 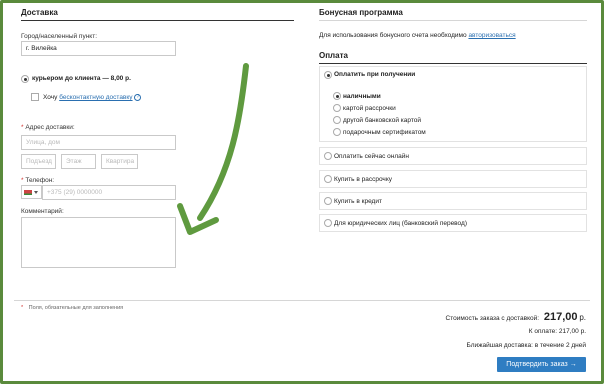 I want to click on payment-title-rule, so click(x=453, y=63).